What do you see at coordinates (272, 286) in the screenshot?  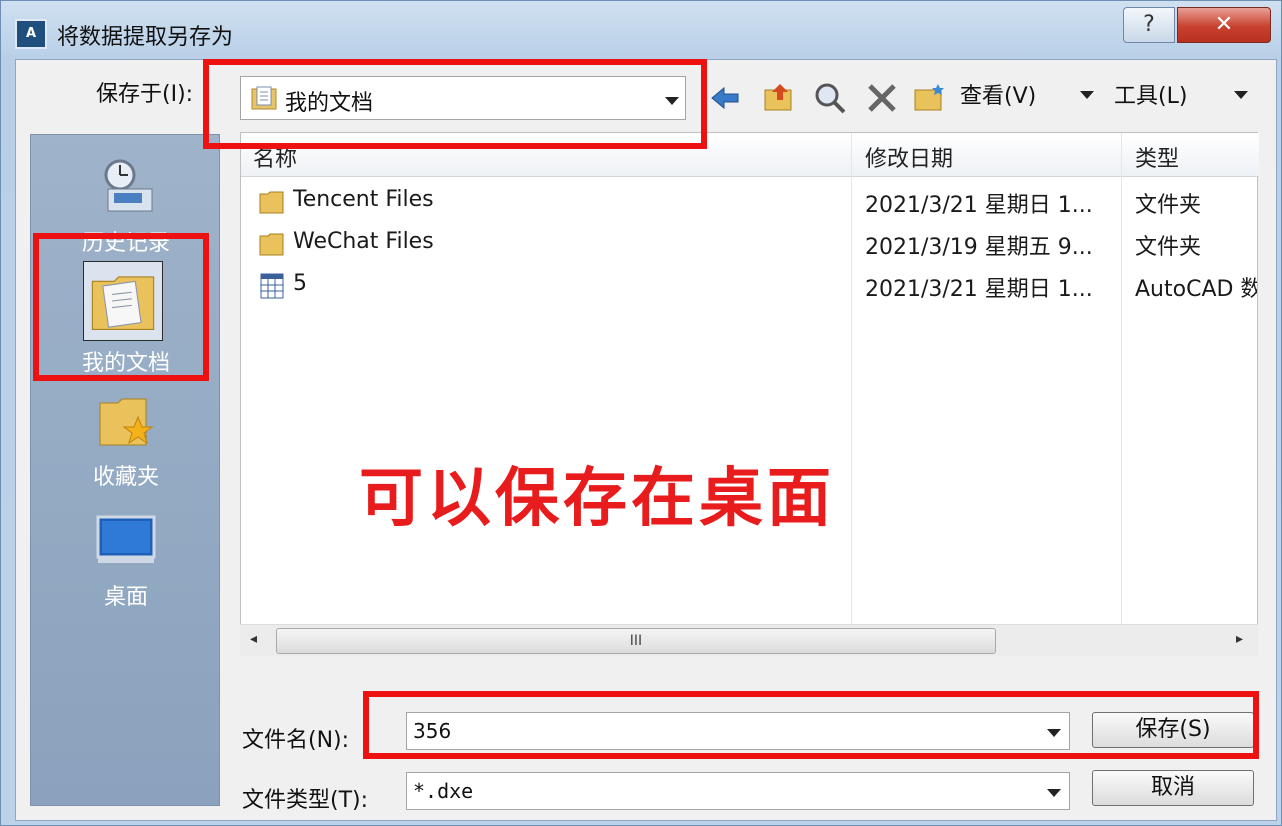 I see `spreadsheet-file-icon` at bounding box center [272, 286].